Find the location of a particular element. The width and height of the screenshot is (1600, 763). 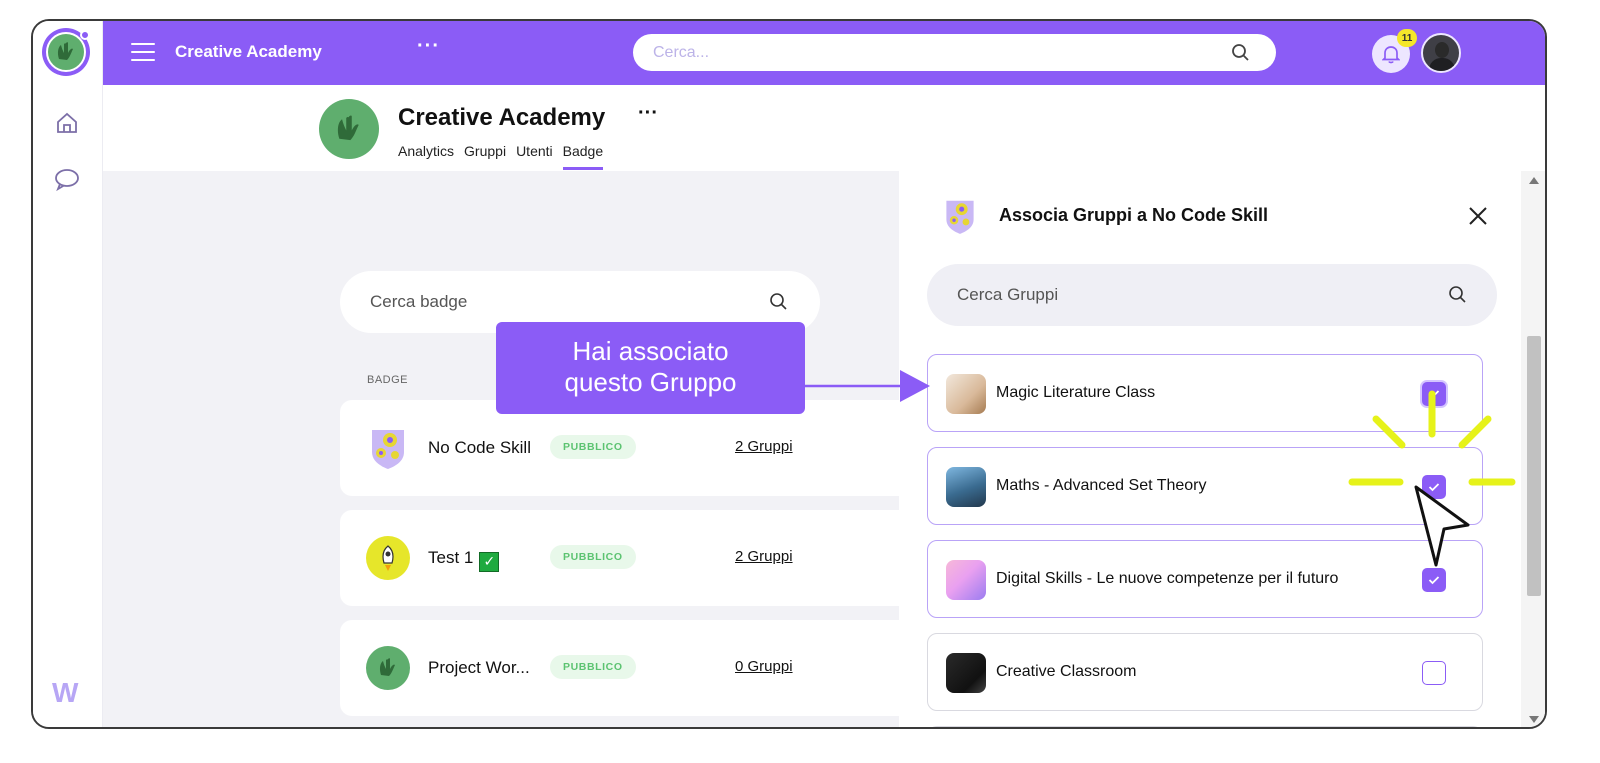

badge-name: No Code Skill is located at coordinates (479, 447).